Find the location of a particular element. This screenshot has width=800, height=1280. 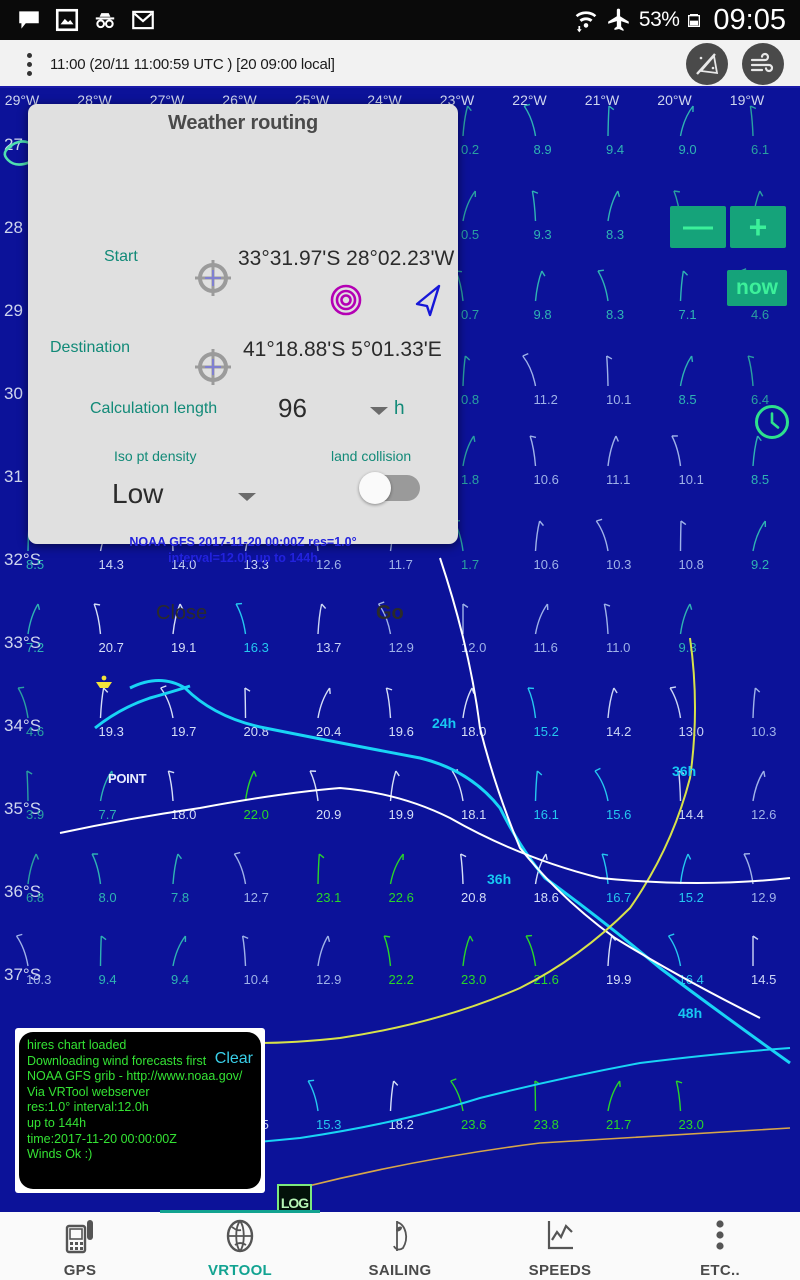

routing-icon is located at coordinates (707, 64).